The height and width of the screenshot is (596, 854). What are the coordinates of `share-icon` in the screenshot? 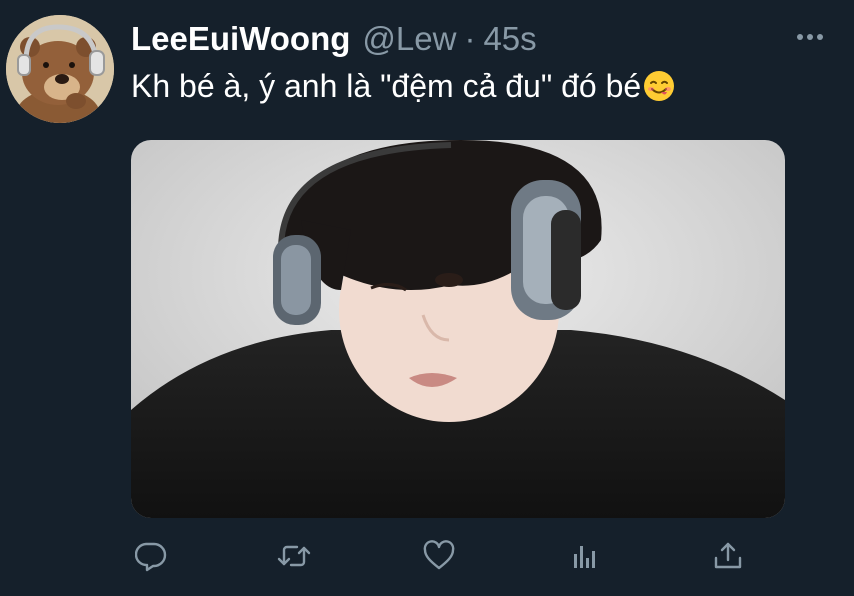 It's located at (728, 555).